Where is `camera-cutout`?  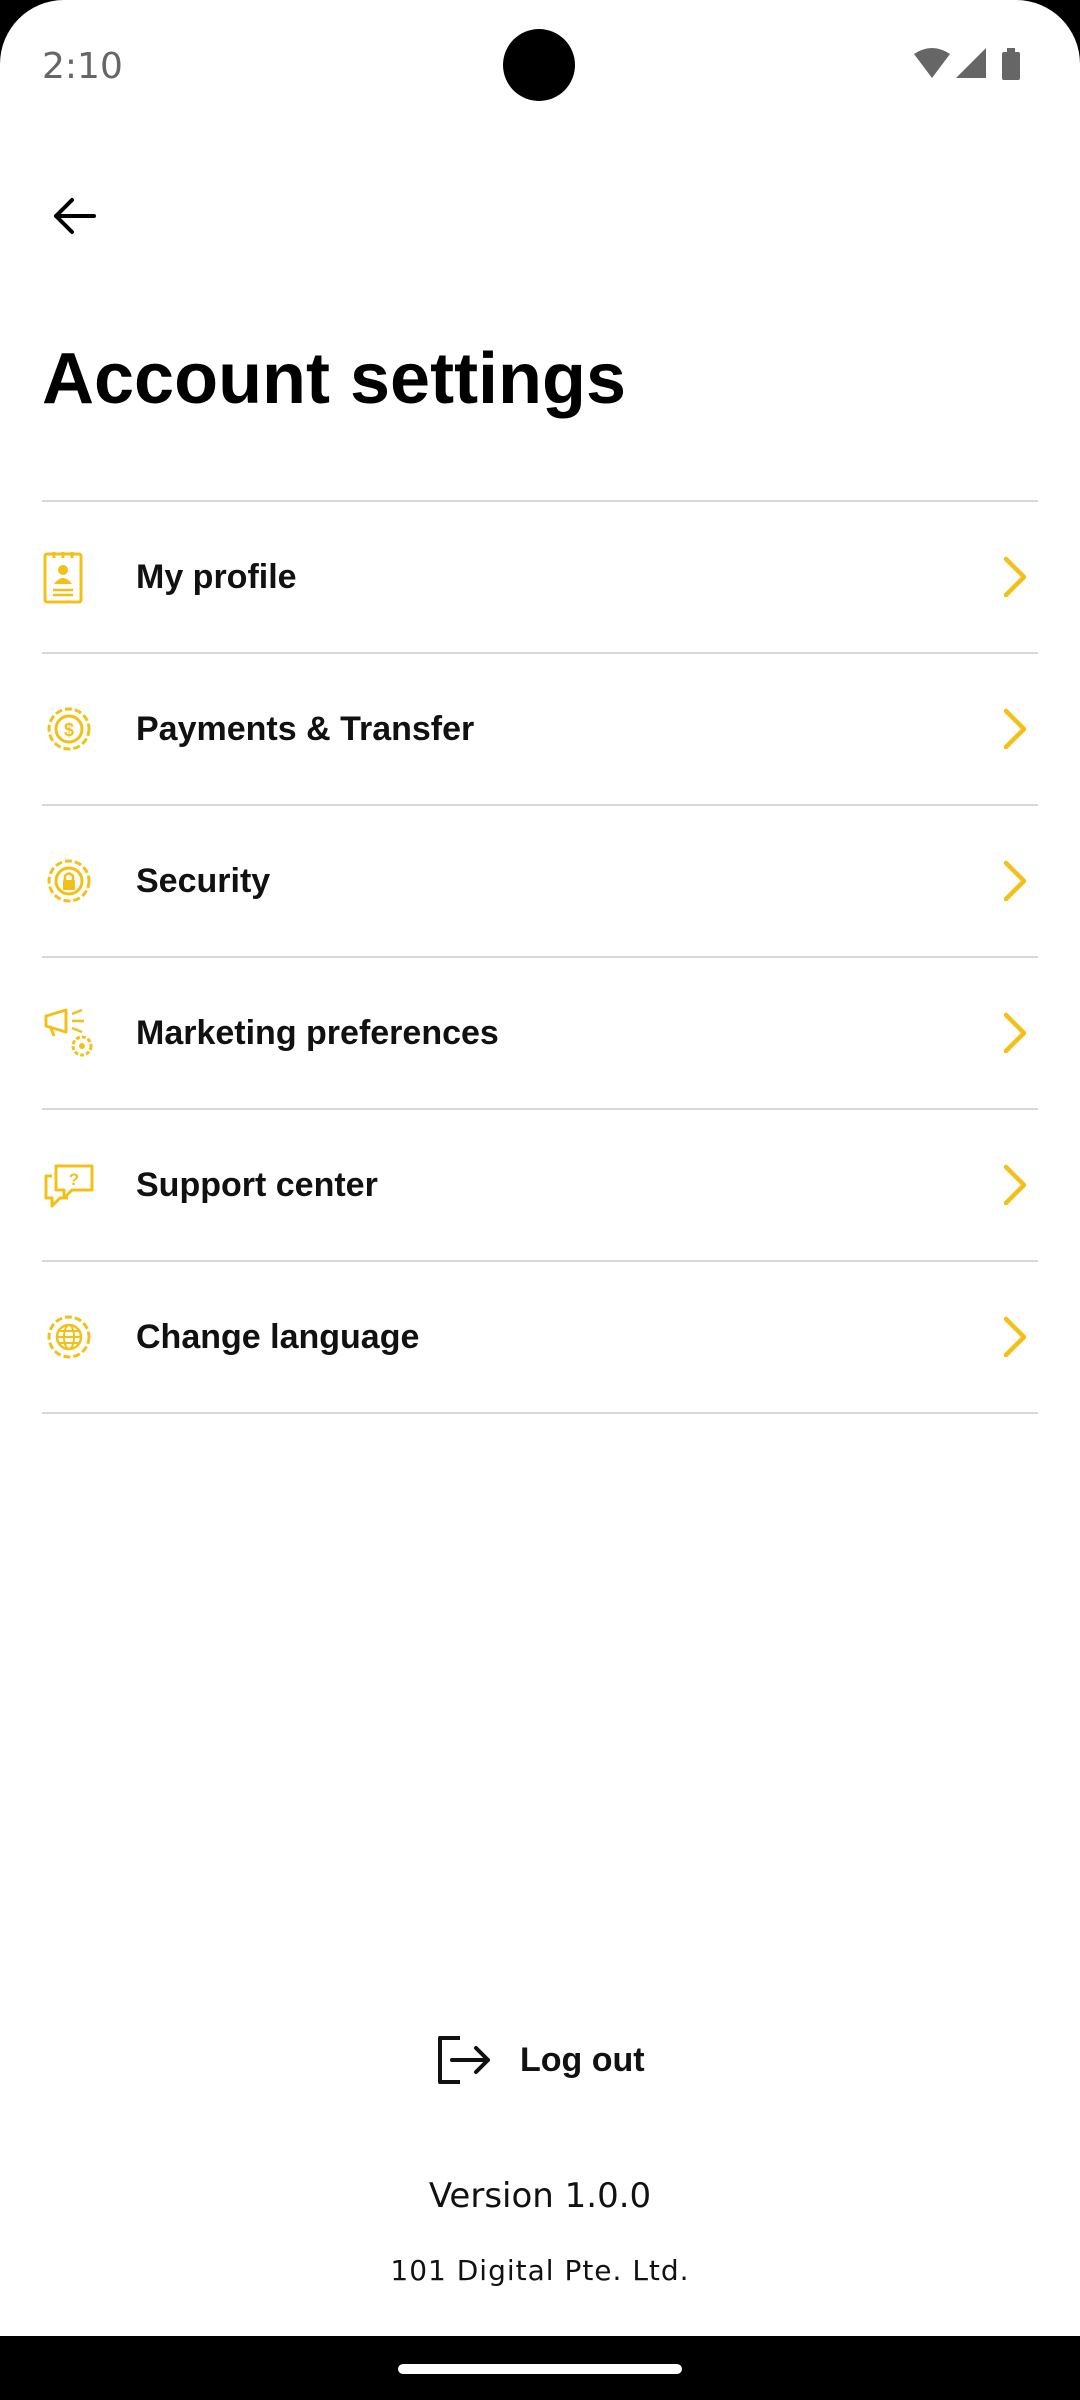 camera-cutout is located at coordinates (539, 65).